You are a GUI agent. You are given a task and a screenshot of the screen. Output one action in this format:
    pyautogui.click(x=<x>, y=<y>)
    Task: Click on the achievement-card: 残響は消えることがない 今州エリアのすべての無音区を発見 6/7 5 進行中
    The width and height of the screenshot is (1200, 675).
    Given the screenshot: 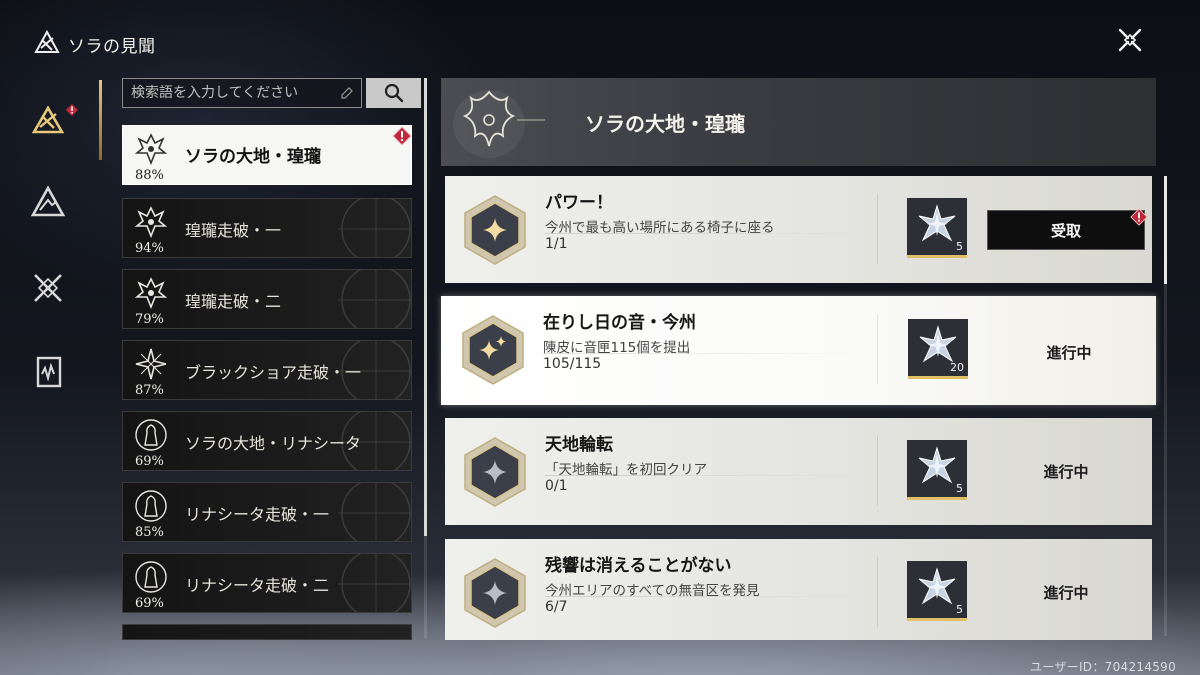 What is the action you would take?
    pyautogui.click(x=798, y=589)
    